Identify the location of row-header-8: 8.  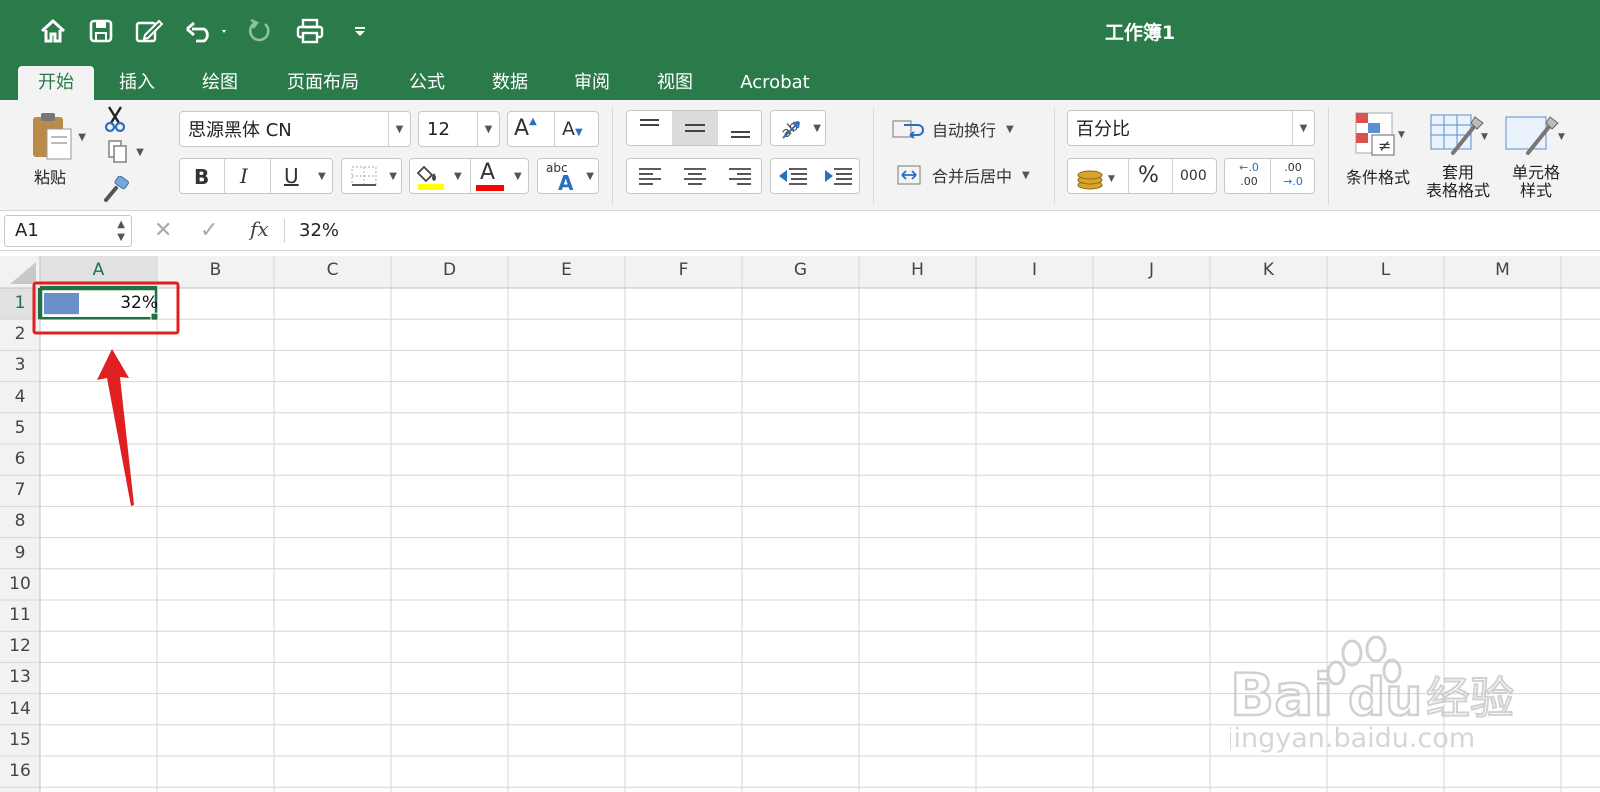
(20, 521).